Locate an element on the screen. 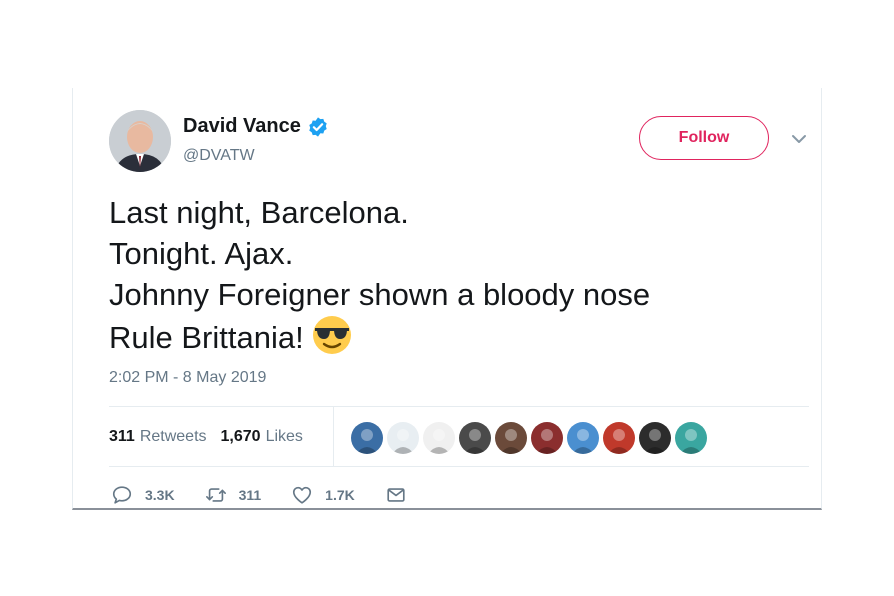 The height and width of the screenshot is (596, 894). retweets-label: Retweets is located at coordinates (173, 436).